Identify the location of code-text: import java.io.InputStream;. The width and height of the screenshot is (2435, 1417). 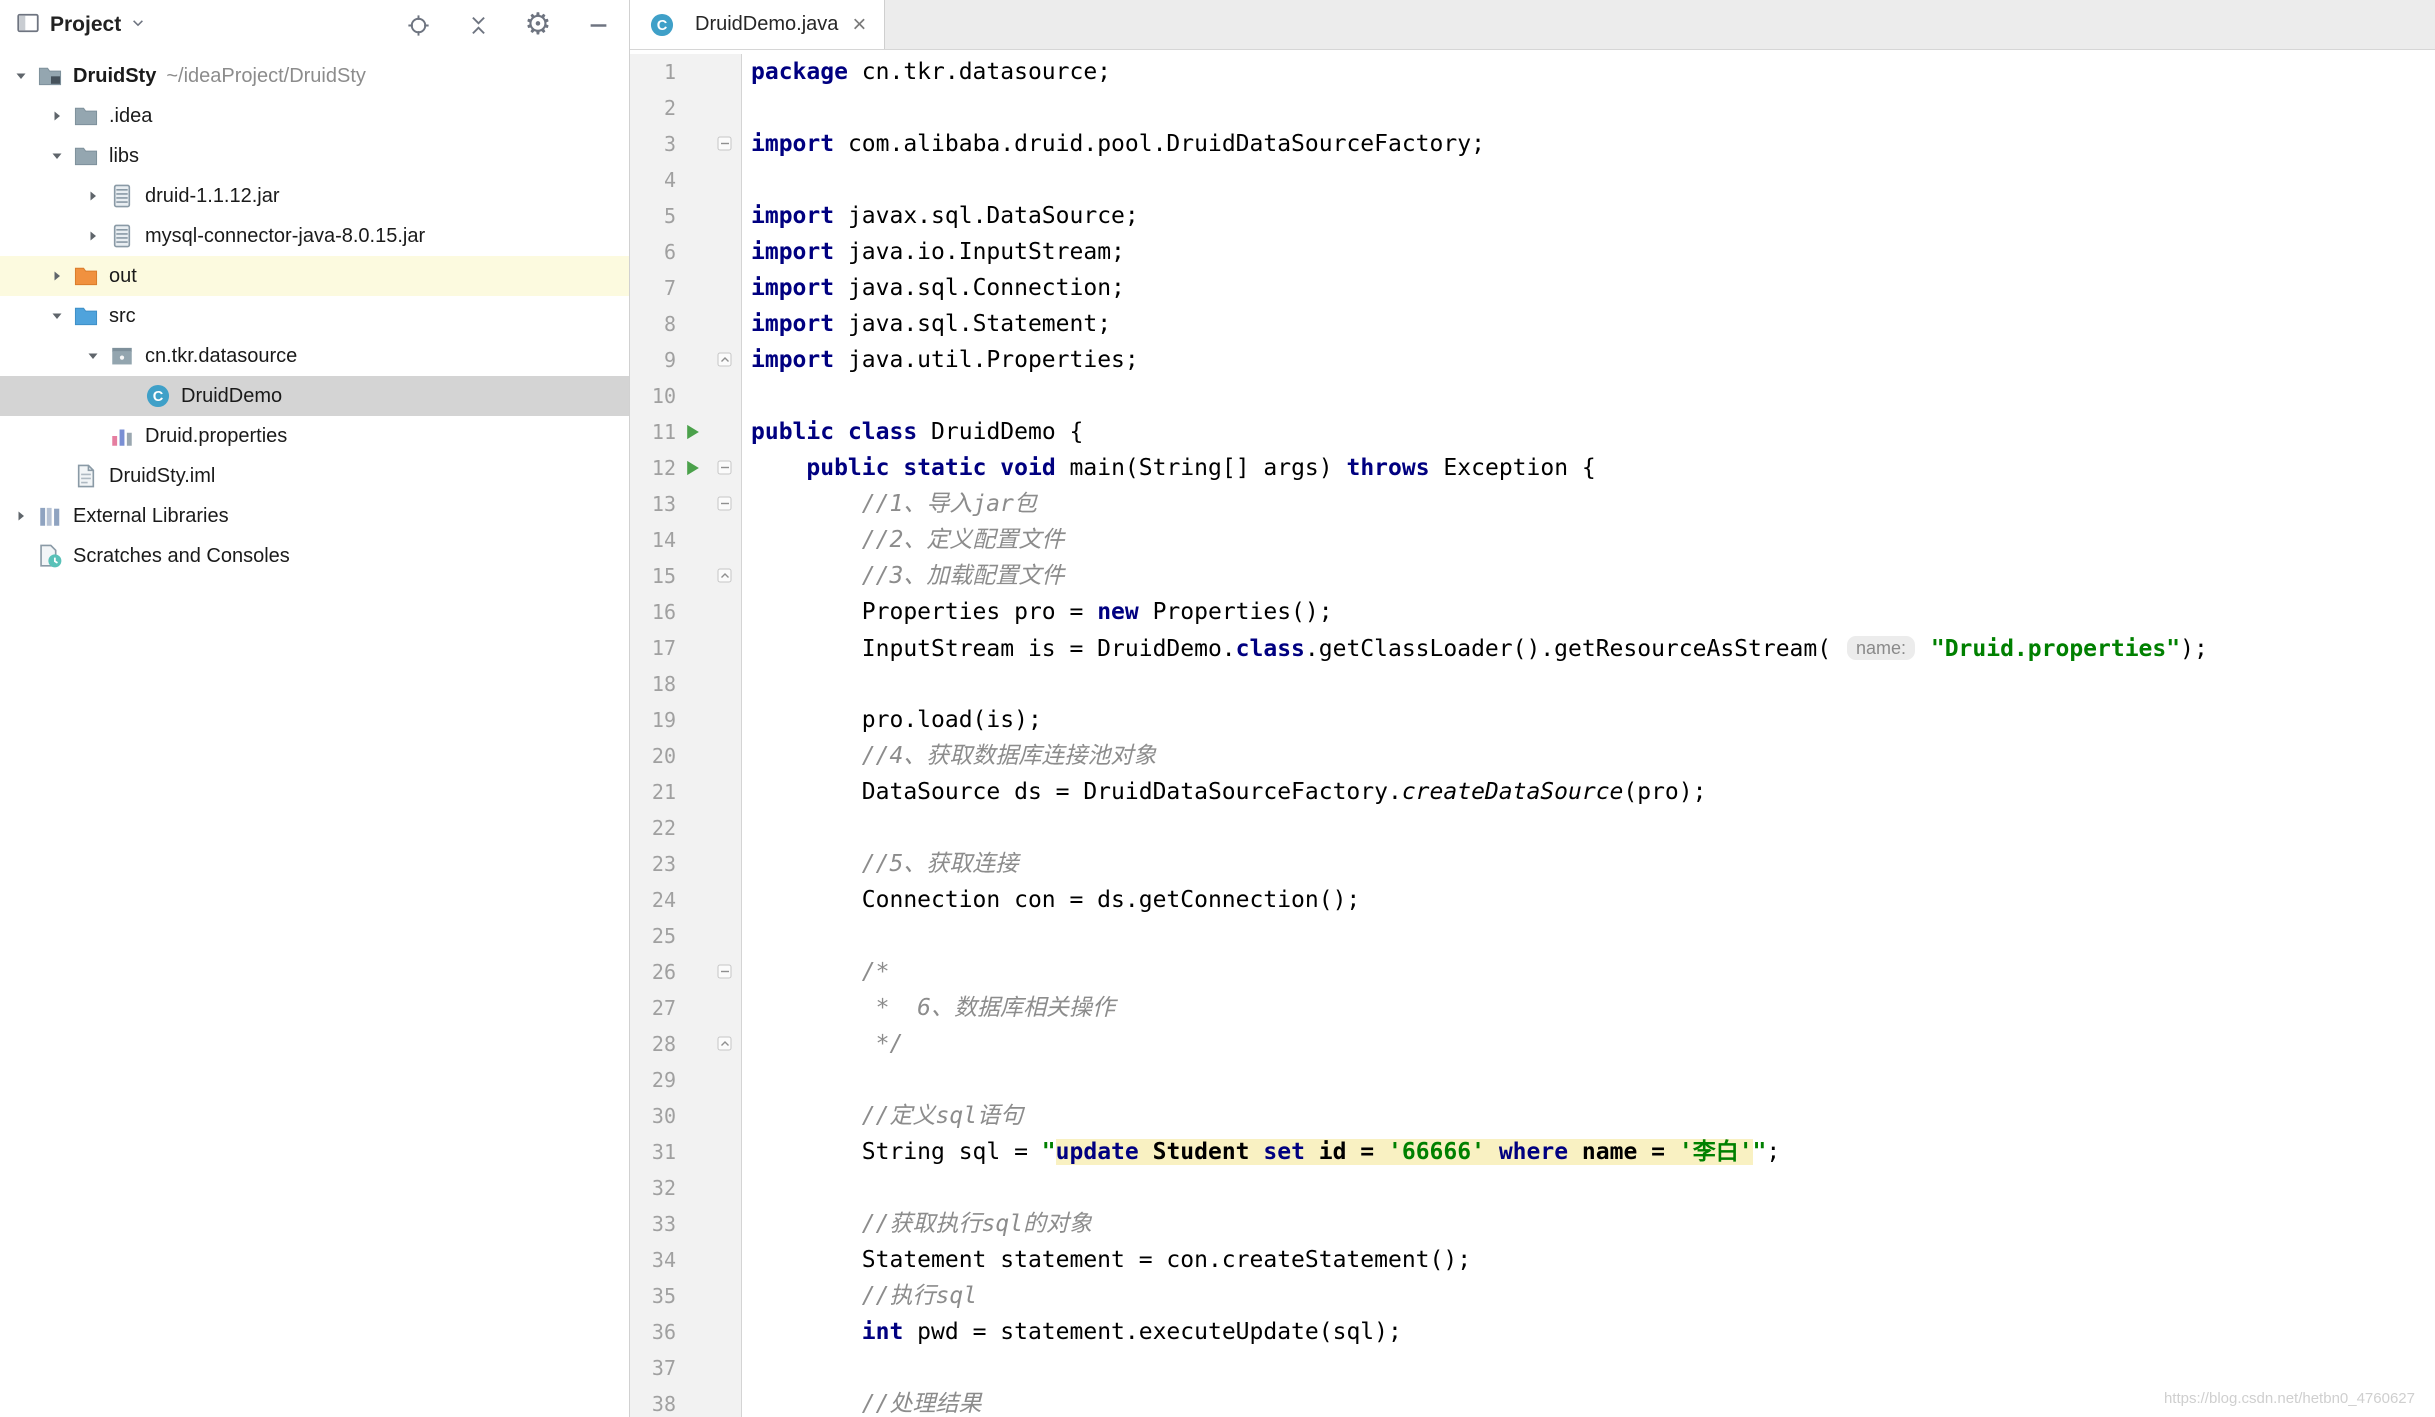
(938, 252).